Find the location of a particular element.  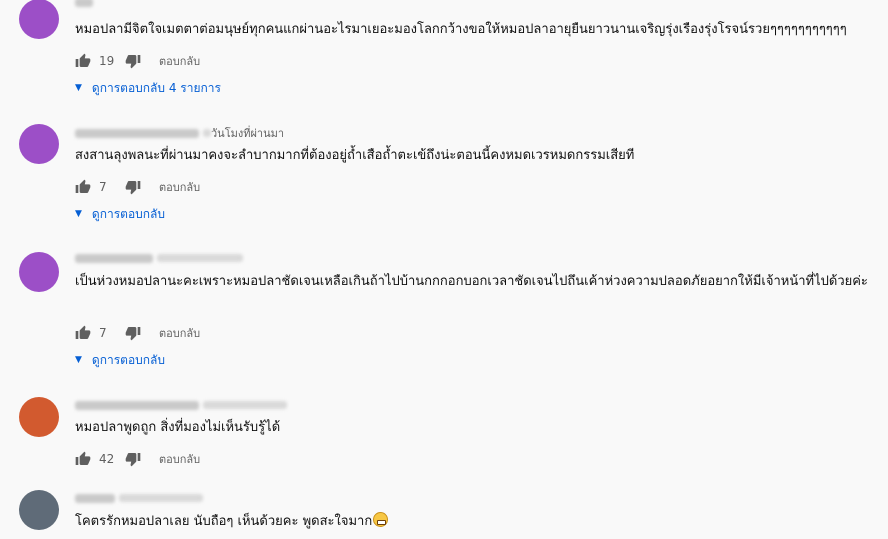

like-count: 19 is located at coordinates (107, 61).